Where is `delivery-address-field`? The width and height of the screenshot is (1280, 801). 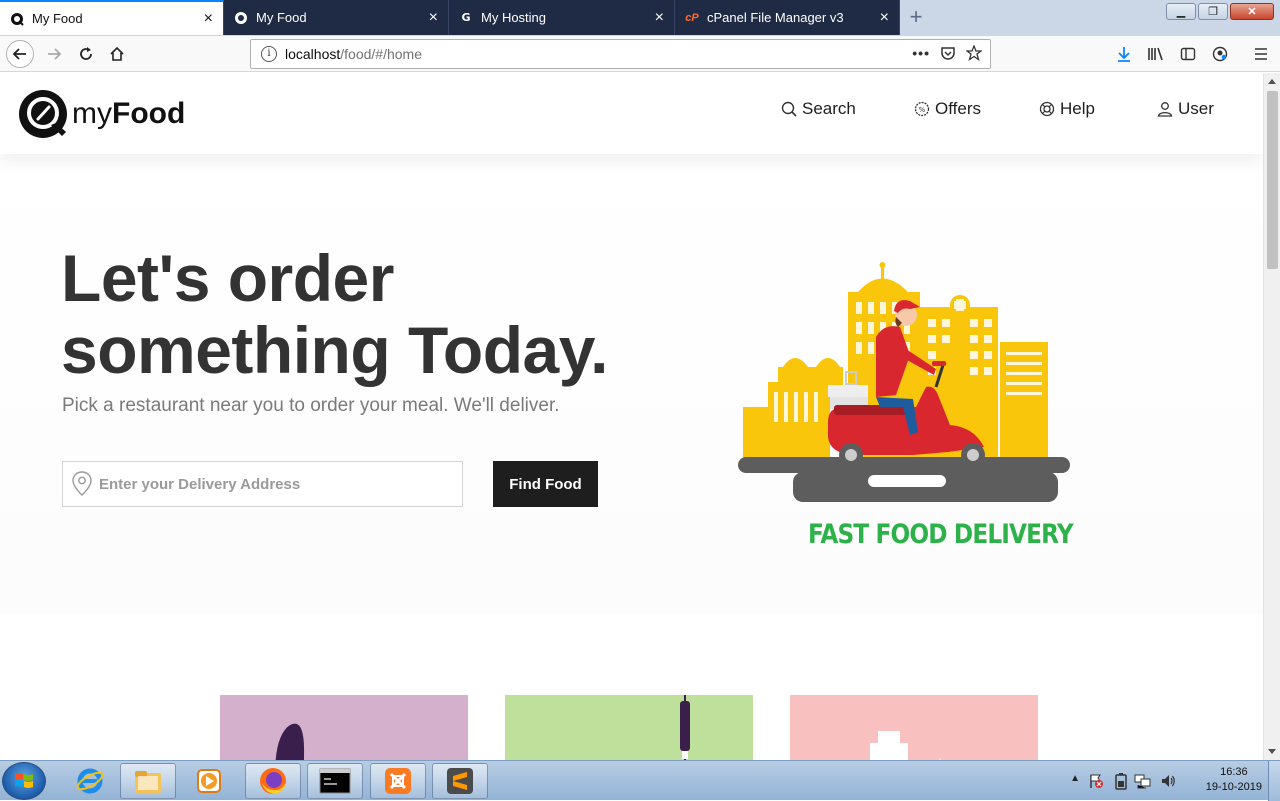 delivery-address-field is located at coordinates (262, 484).